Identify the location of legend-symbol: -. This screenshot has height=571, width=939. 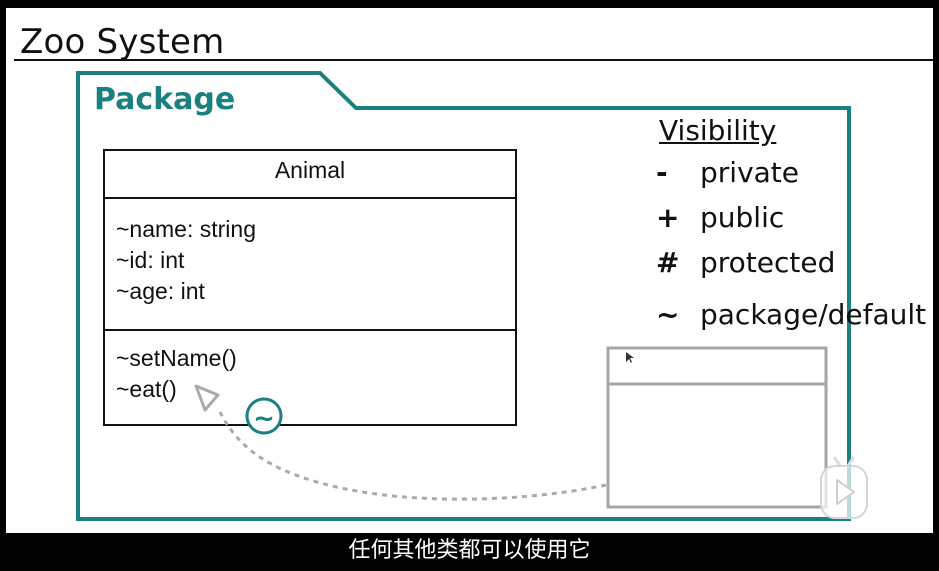
(662, 172).